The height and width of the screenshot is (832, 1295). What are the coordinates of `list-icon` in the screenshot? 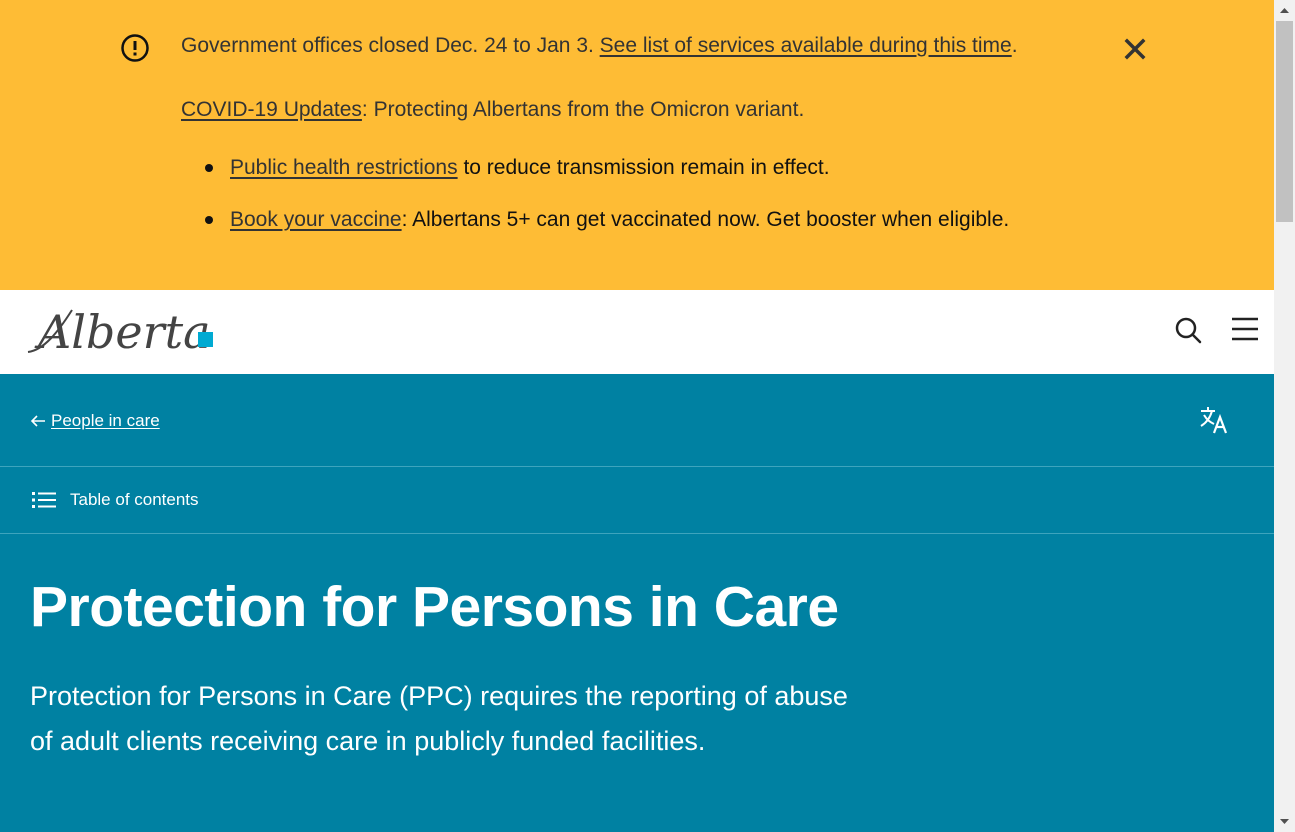 It's located at (44, 500).